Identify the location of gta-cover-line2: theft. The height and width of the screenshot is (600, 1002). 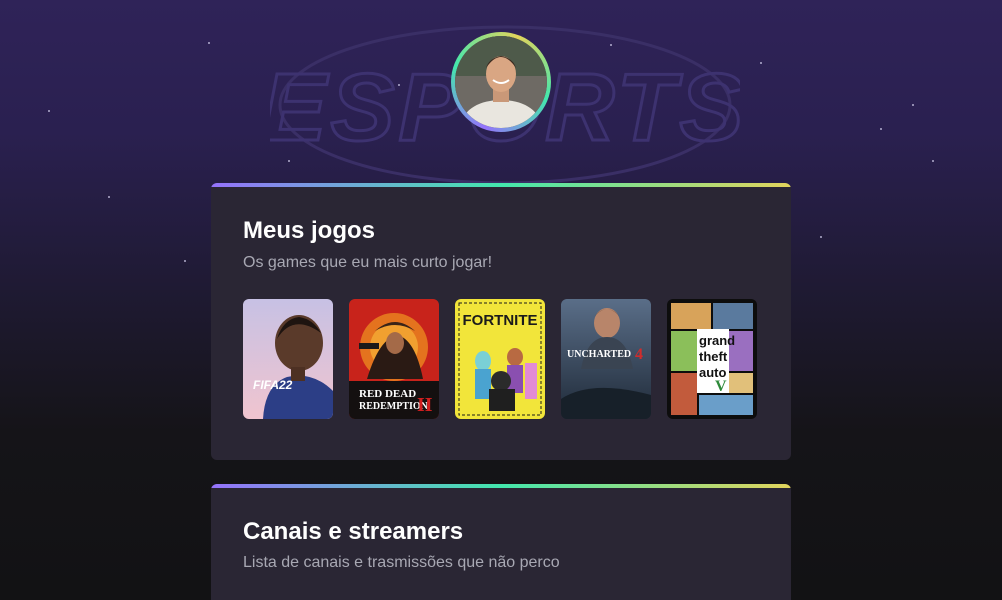
(713, 356).